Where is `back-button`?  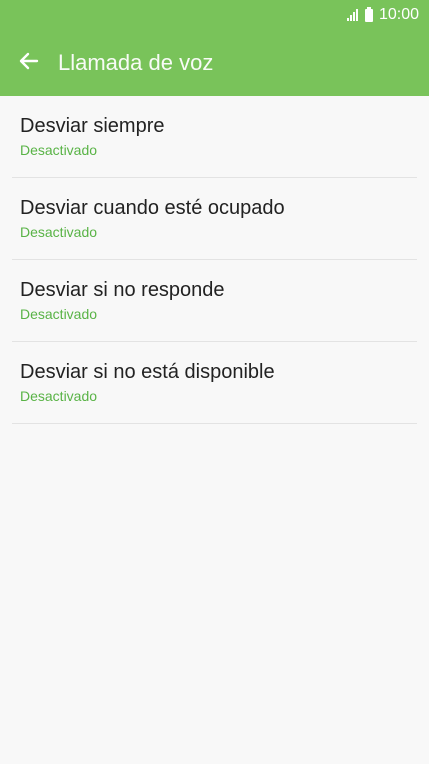 back-button is located at coordinates (29, 63).